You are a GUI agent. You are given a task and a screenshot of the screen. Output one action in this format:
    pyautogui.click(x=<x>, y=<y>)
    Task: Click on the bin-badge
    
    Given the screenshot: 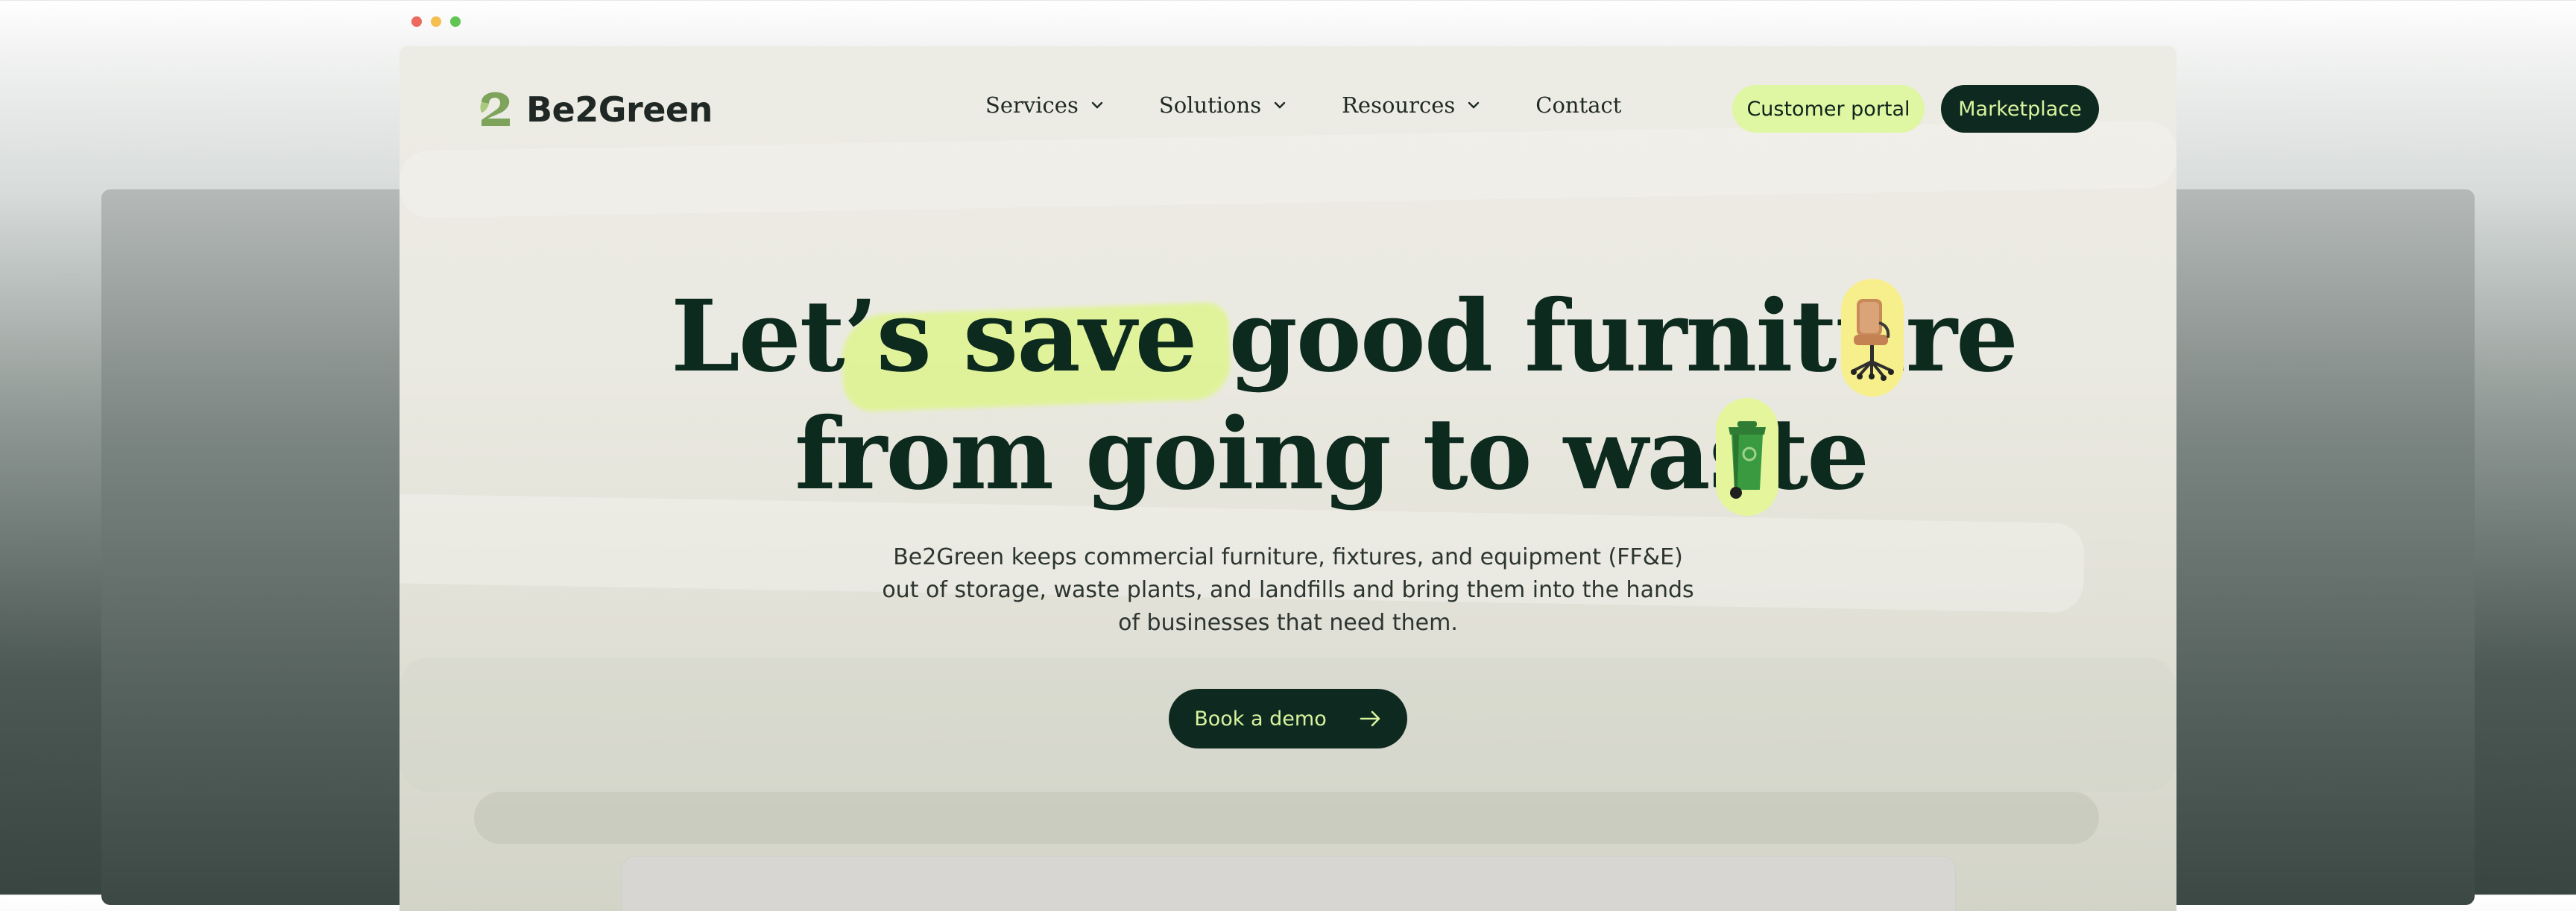 What is the action you would take?
    pyautogui.click(x=1747, y=457)
    